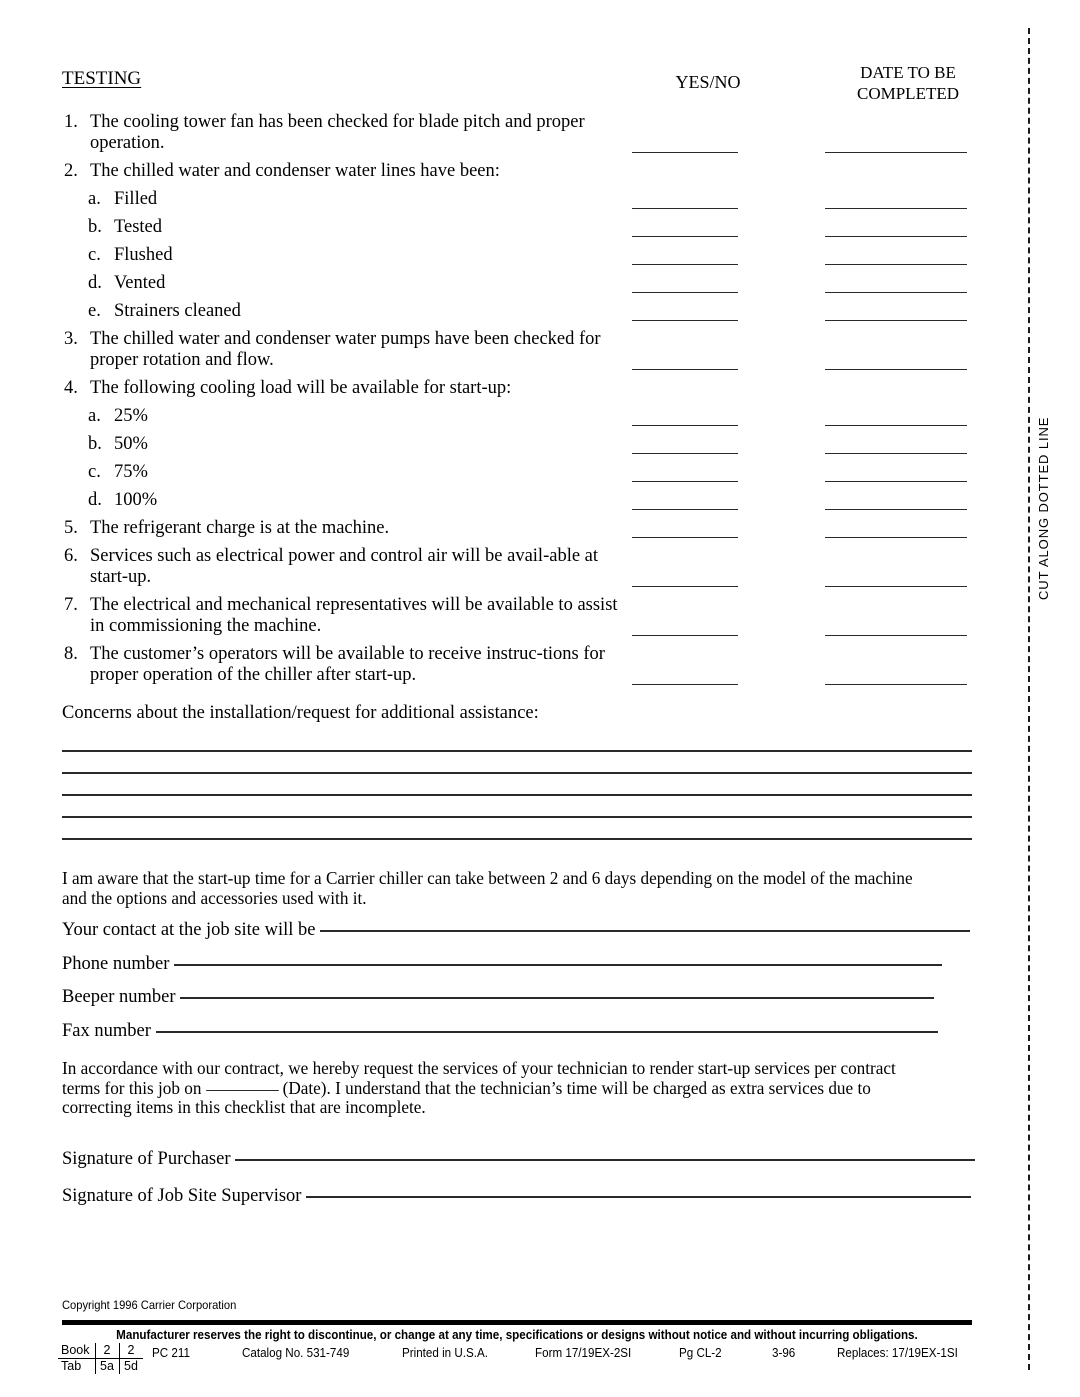  What do you see at coordinates (71, 605) in the screenshot?
I see `checklist-item-number: 7.` at bounding box center [71, 605].